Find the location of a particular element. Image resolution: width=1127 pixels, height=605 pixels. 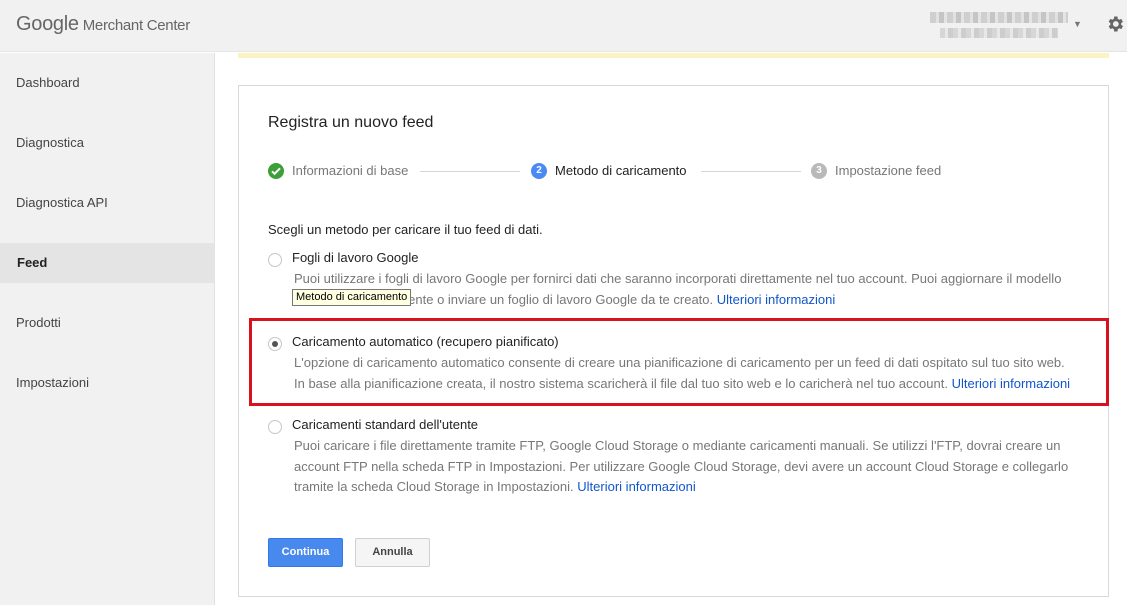

step-number-badge: 2 is located at coordinates (539, 171).